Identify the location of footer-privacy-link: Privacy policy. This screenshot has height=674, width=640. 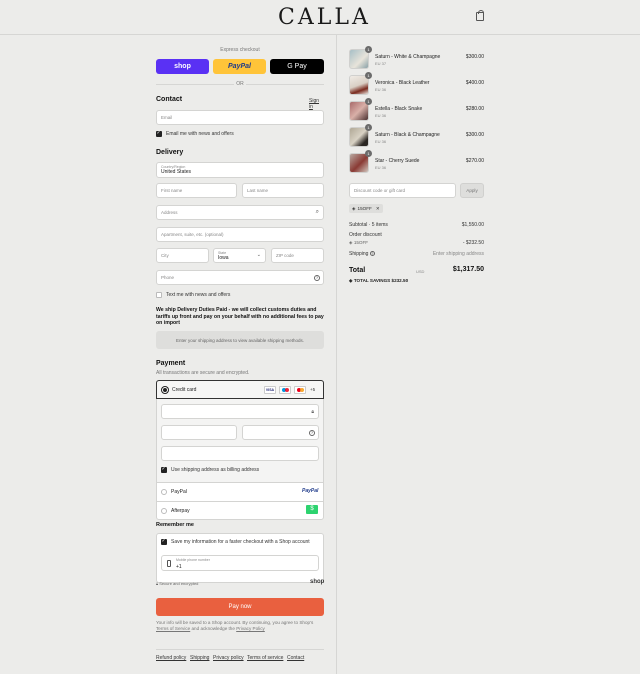
(228, 658).